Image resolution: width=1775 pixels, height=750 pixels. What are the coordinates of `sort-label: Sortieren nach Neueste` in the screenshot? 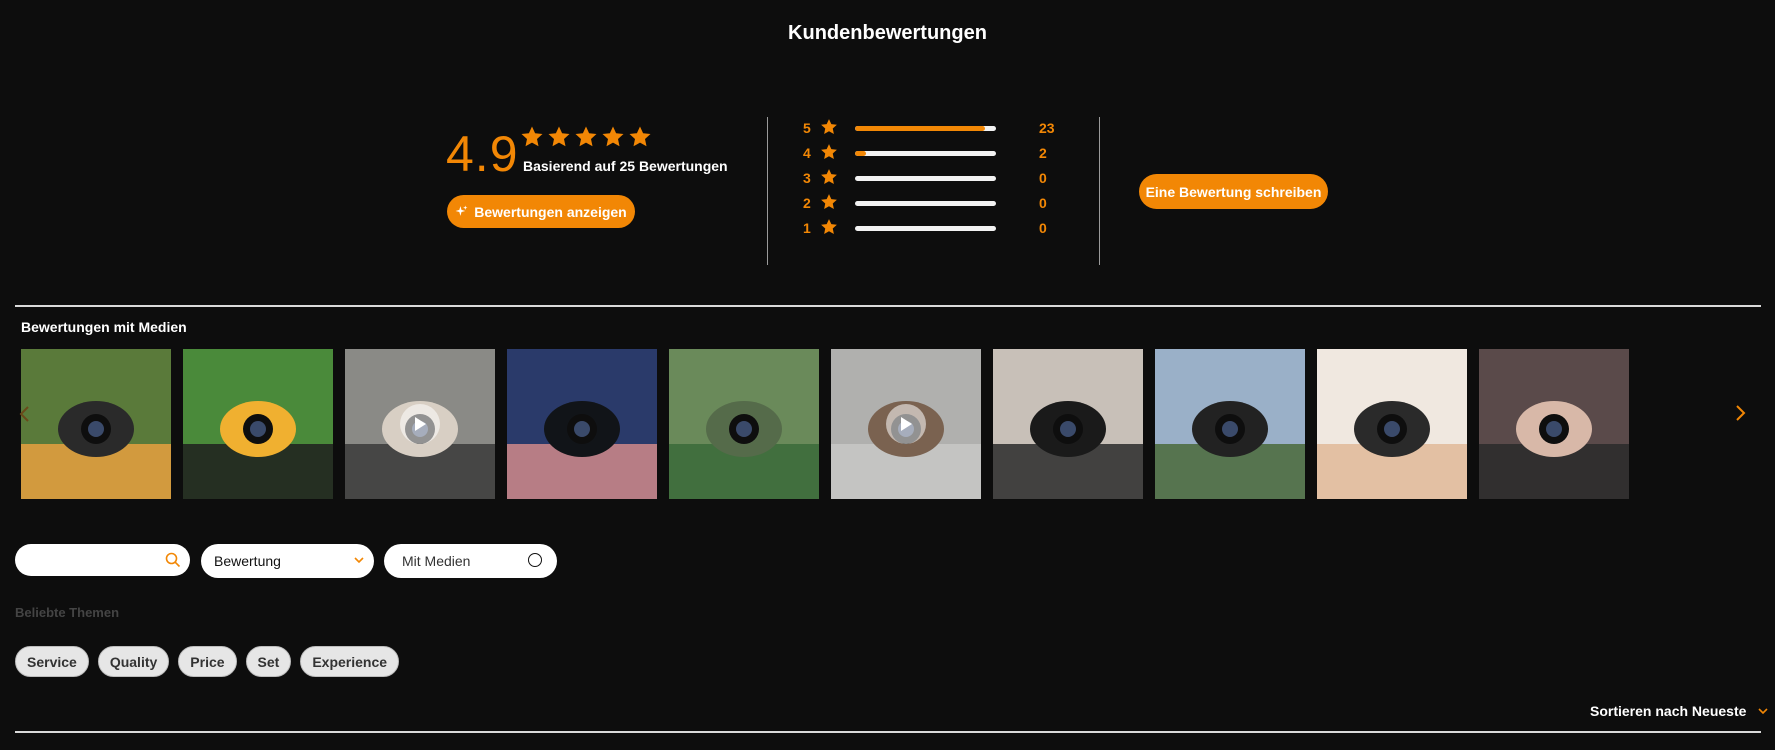 It's located at (1668, 711).